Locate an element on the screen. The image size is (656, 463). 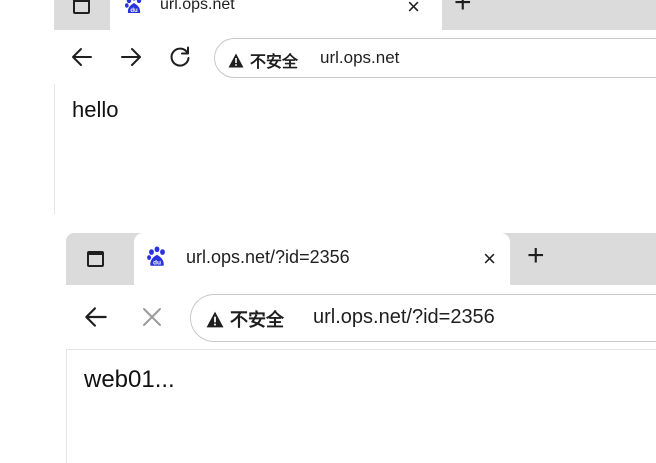
forward-arrow-icon is located at coordinates (131, 57).